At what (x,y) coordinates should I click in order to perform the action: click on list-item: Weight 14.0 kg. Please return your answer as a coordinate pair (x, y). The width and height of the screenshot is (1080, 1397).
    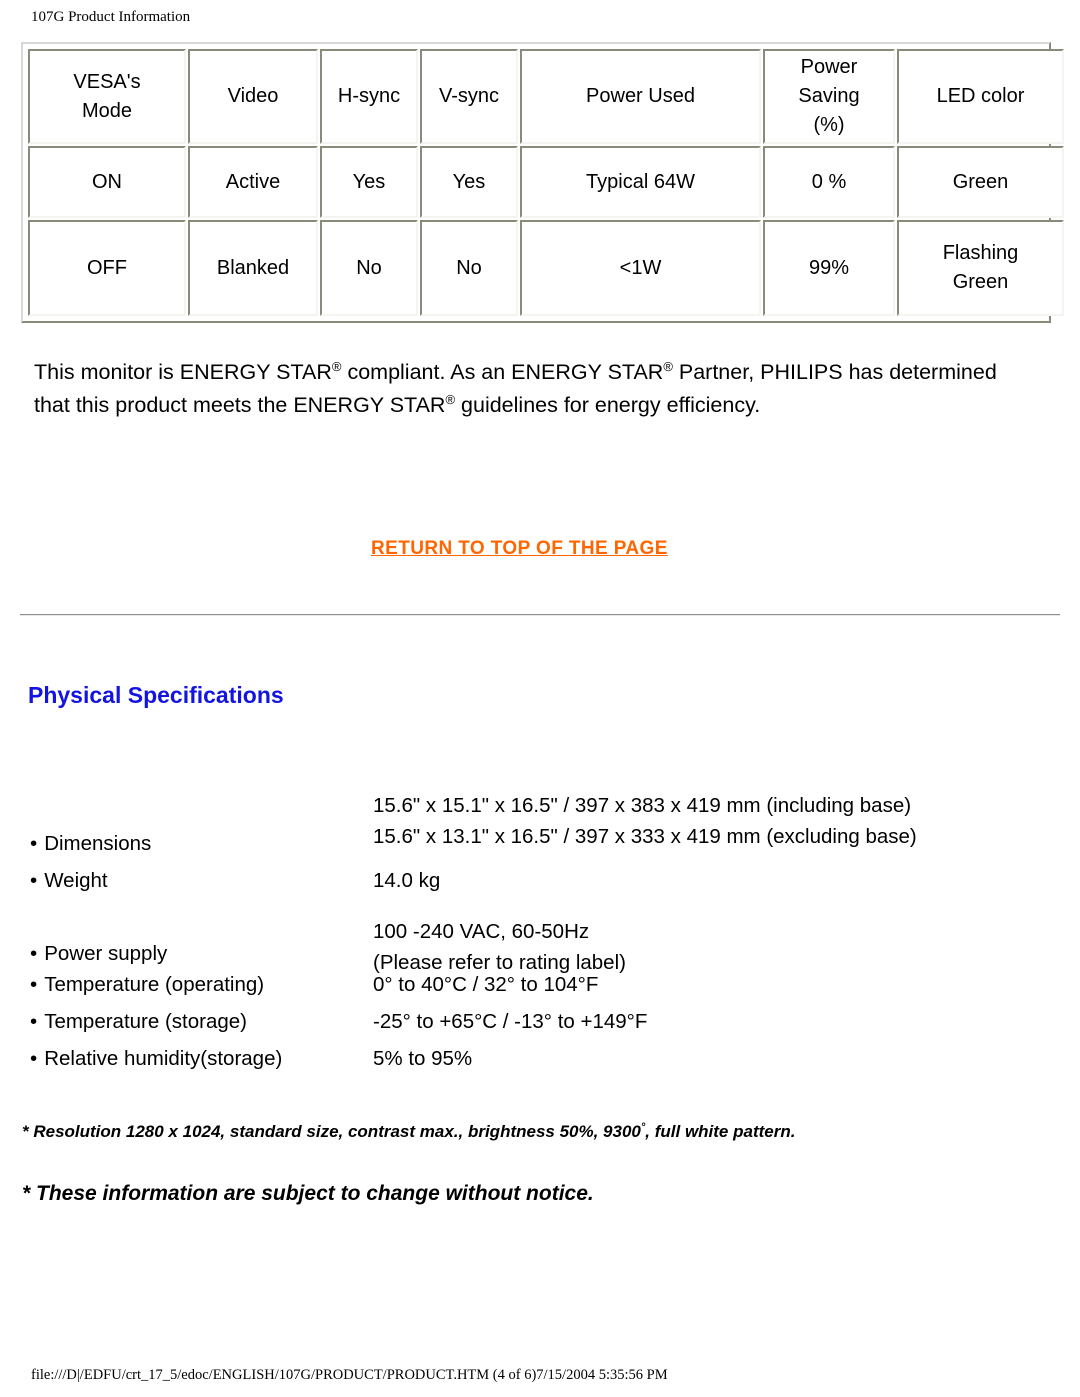
    Looking at the image, I should click on (528, 890).